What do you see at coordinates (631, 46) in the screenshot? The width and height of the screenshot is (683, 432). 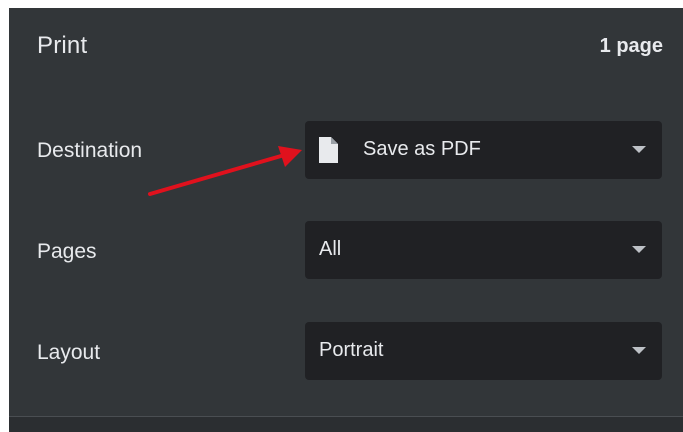 I see `page-count: 1 page` at bounding box center [631, 46].